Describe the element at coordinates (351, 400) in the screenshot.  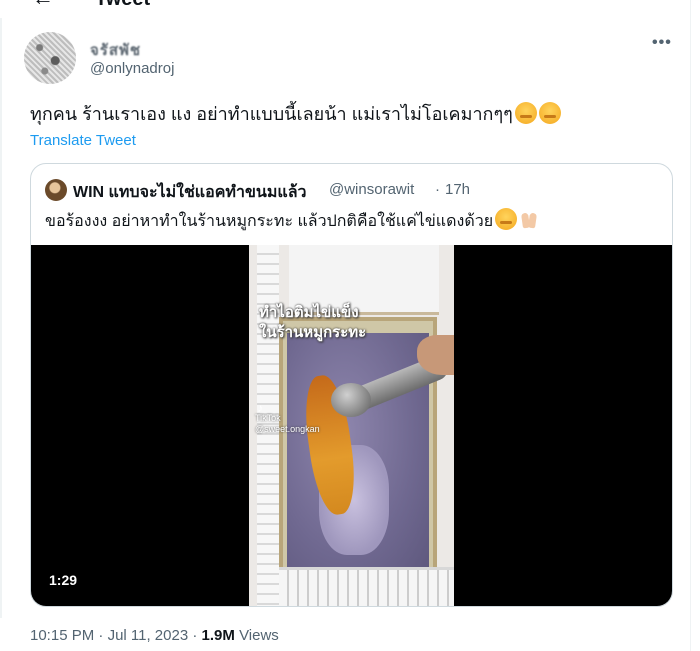
I see `scoop-head` at that location.